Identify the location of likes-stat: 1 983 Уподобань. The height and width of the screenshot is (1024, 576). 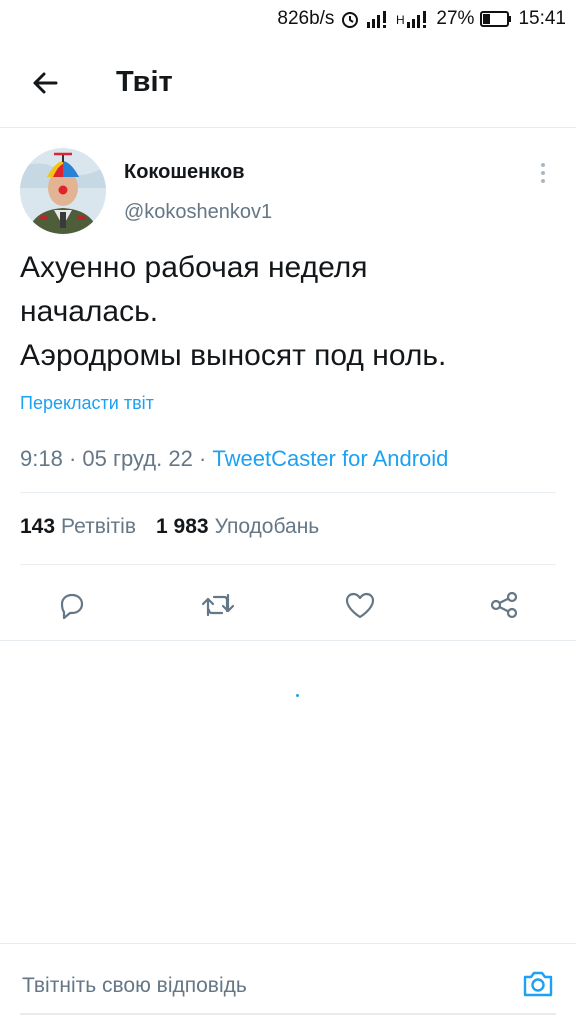
(237, 527).